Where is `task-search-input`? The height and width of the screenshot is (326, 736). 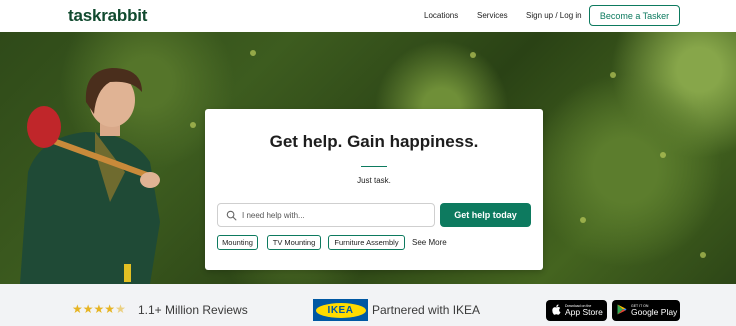 task-search-input is located at coordinates (337, 215).